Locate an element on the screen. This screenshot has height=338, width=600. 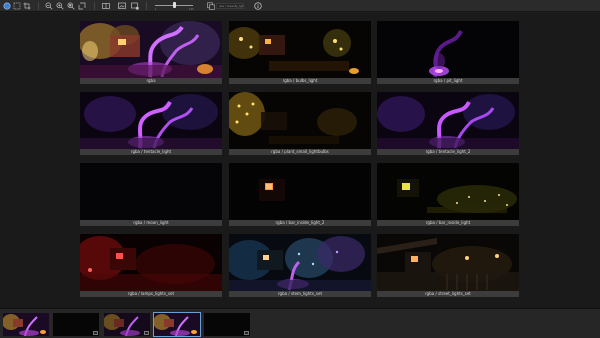
globe-icon is located at coordinates (7, 6).